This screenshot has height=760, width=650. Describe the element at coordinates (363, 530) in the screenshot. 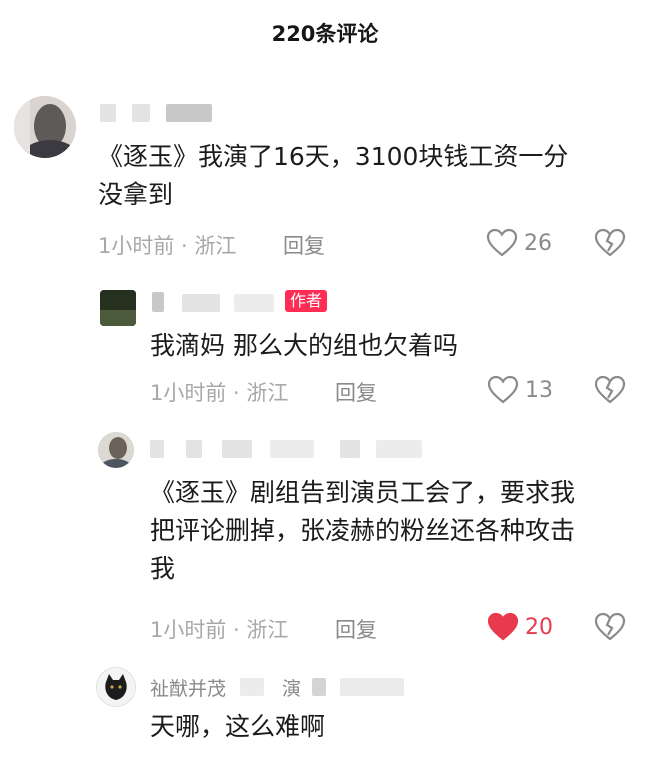

I see `comment-text: 《逐玉》剧组告到演员工会了，要求我 把评论删掉，张凌赫的粉丝还各种攻击 我` at that location.